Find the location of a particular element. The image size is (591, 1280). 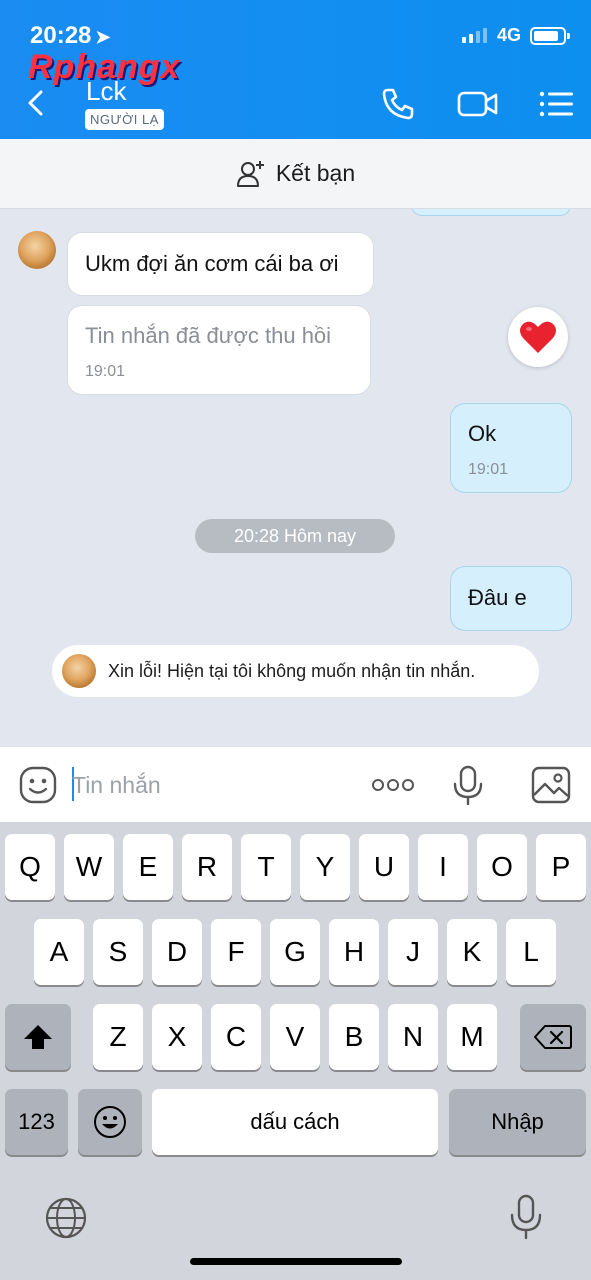

signal-strength-icon is located at coordinates (474, 35).